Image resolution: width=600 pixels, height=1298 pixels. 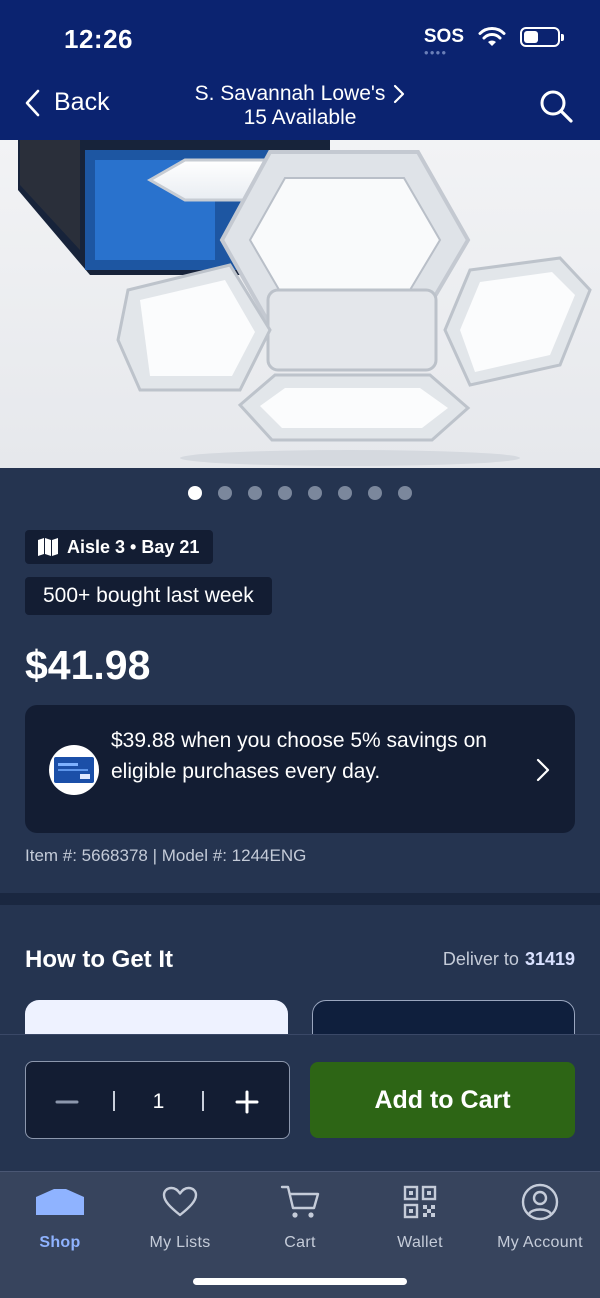 I want to click on battery-icon, so click(x=542, y=37).